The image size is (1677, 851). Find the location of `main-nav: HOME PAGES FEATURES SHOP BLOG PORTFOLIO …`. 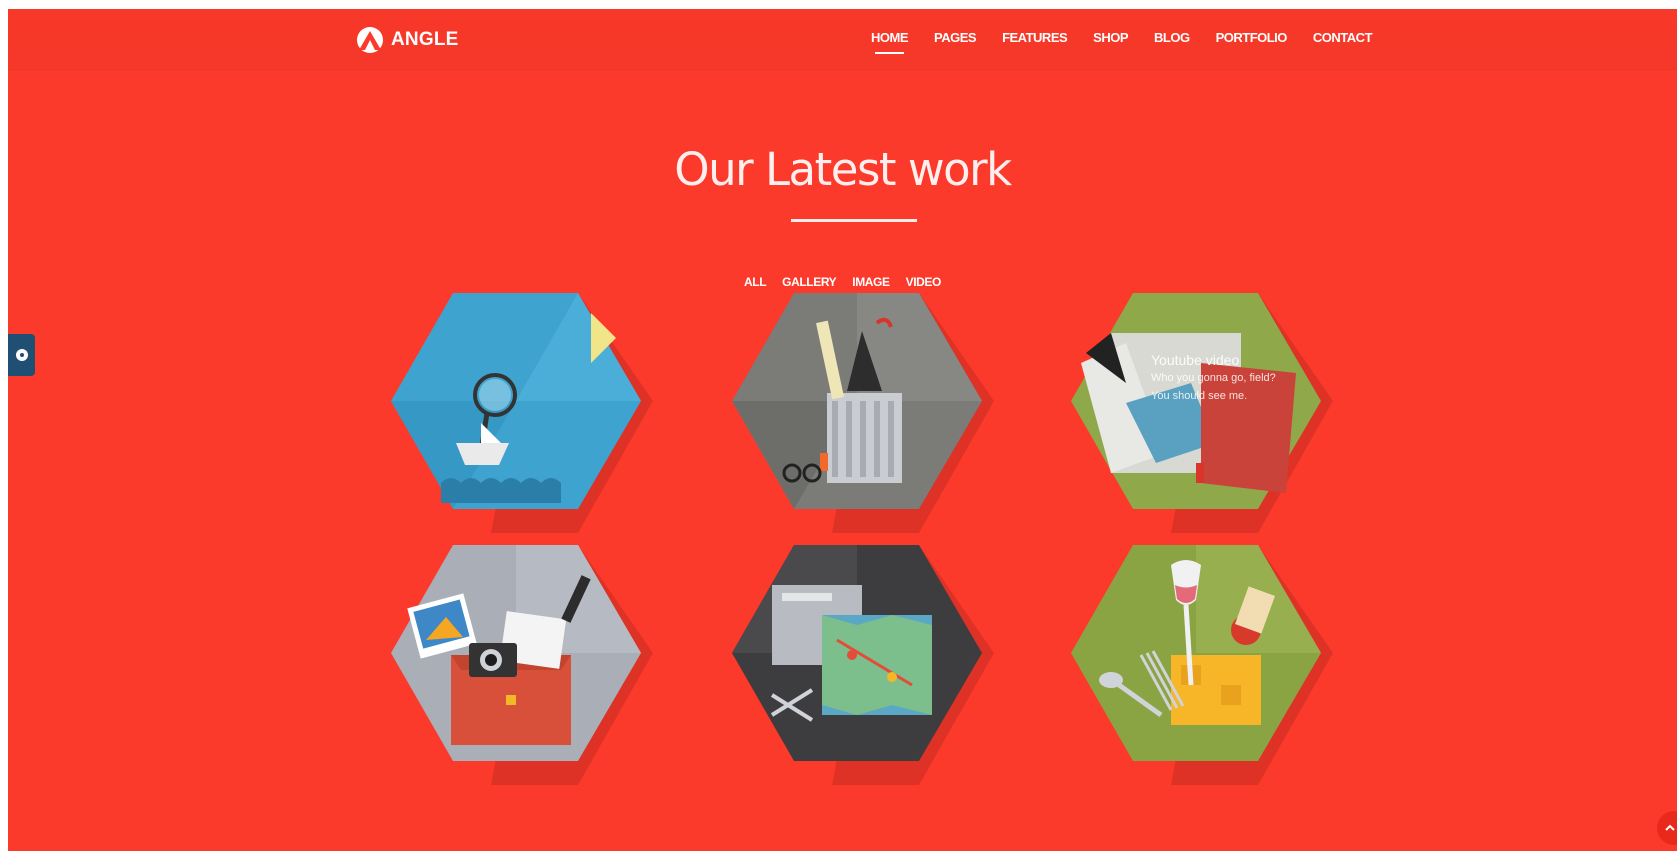

main-nav: HOME PAGES FEATURES SHOP BLOG PORTFOLIO … is located at coordinates (1122, 42).